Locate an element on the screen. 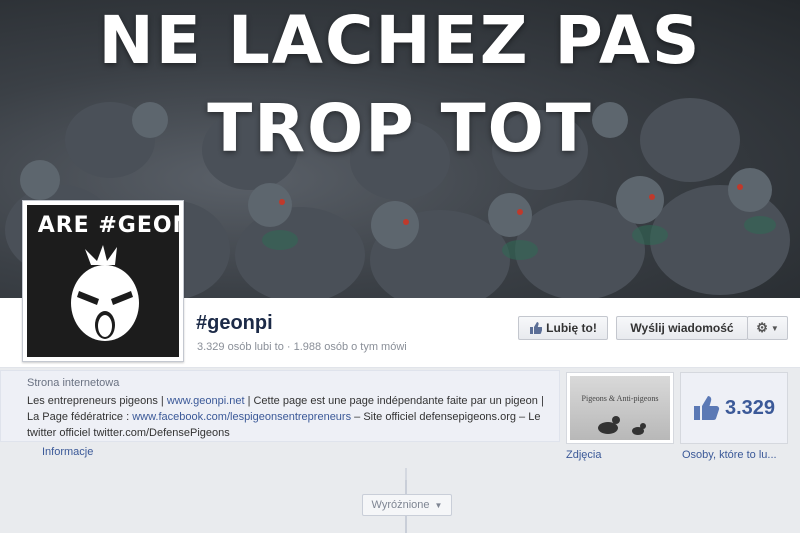 This screenshot has height=533, width=800. profile-picture-image: E ARE #GEON is located at coordinates (103, 281).